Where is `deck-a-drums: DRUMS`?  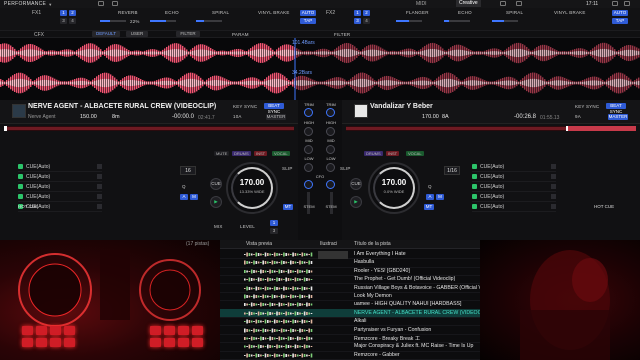 deck-a-drums: DRUMS is located at coordinates (241, 153).